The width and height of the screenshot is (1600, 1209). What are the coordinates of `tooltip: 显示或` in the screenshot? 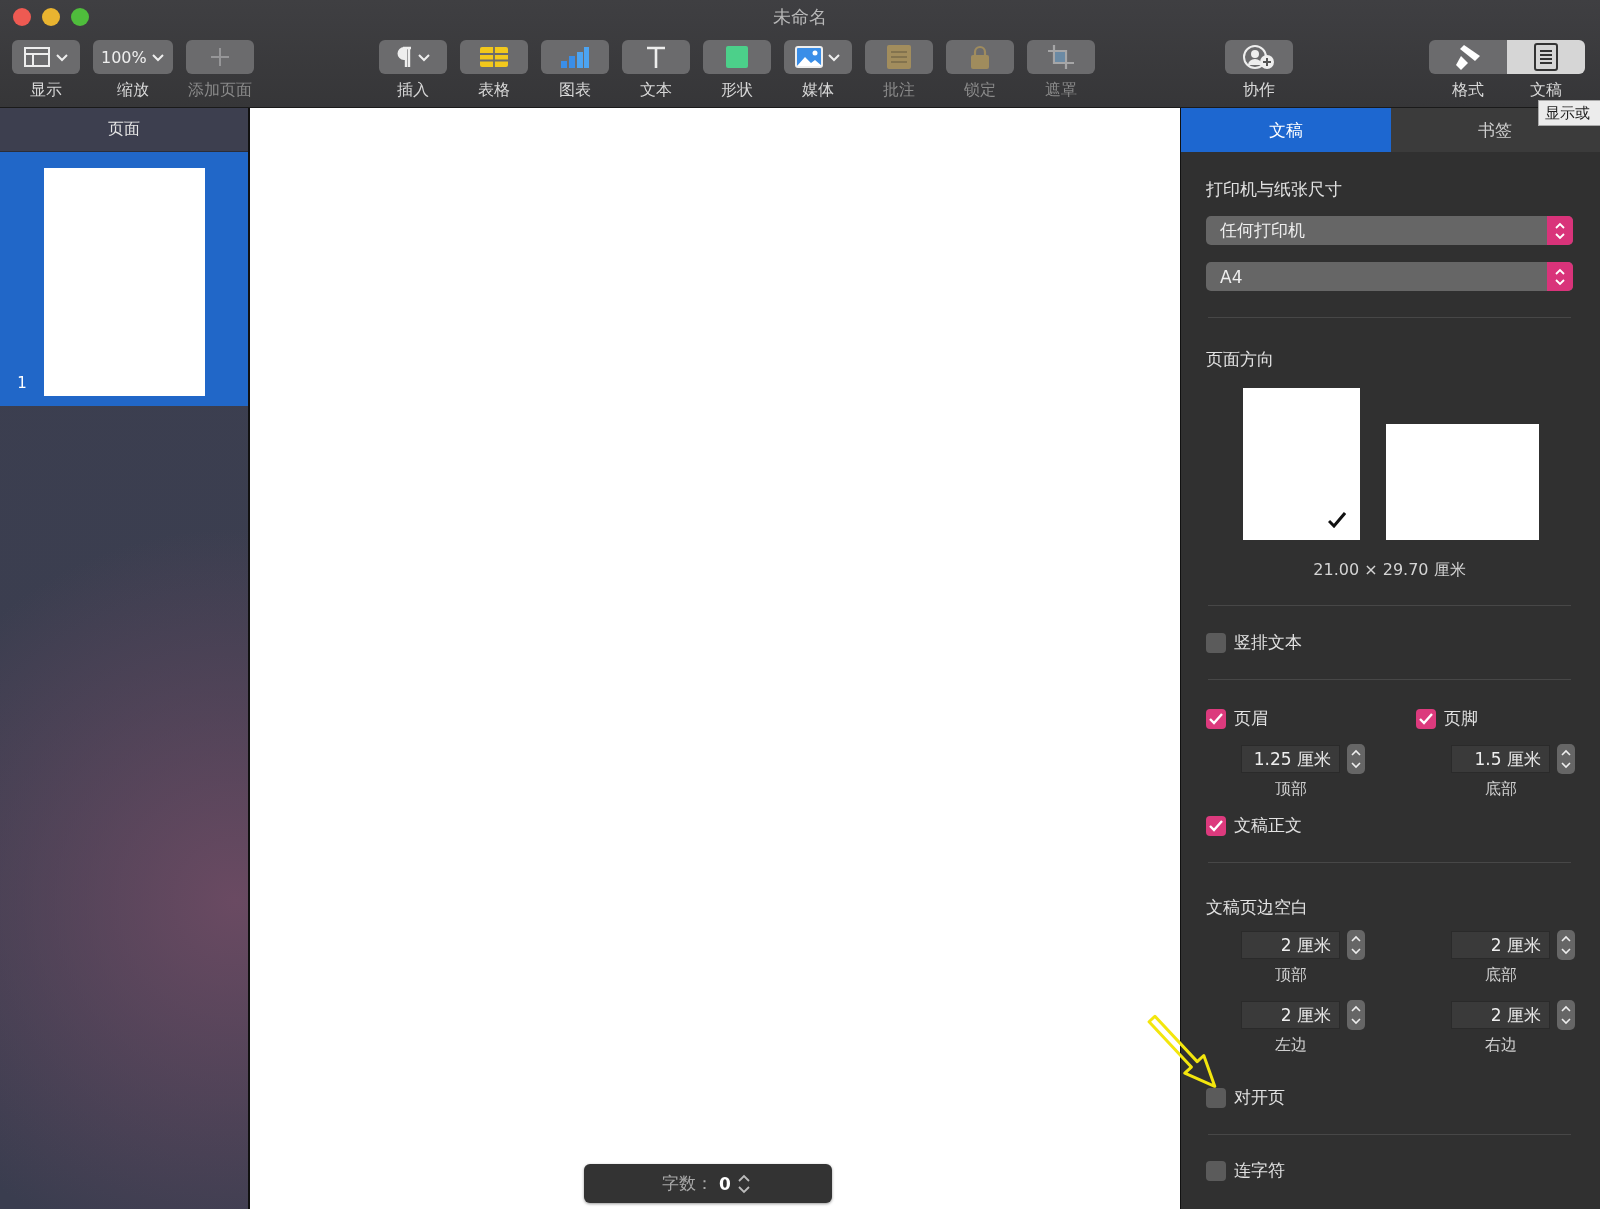 It's located at (1569, 113).